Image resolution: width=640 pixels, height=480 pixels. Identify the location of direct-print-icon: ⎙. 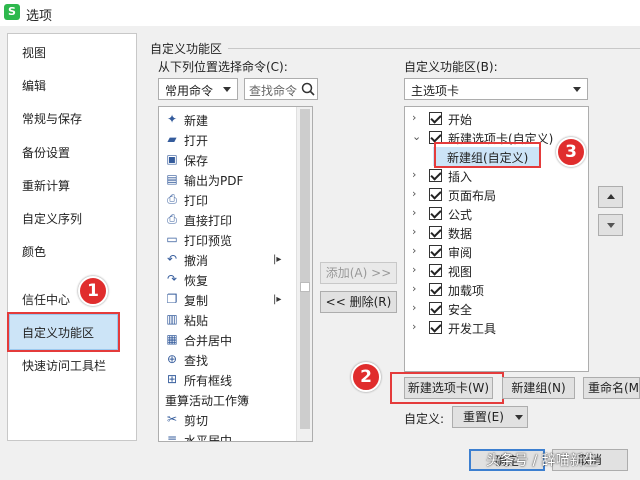
(172, 219).